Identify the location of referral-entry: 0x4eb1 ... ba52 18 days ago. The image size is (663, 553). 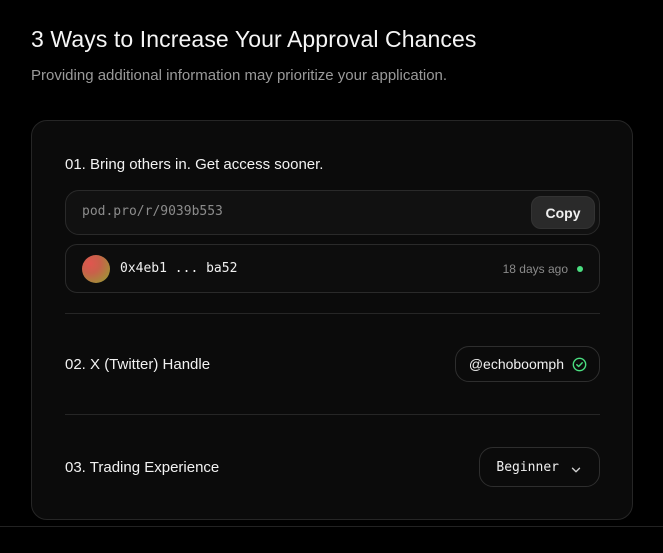
(332, 268).